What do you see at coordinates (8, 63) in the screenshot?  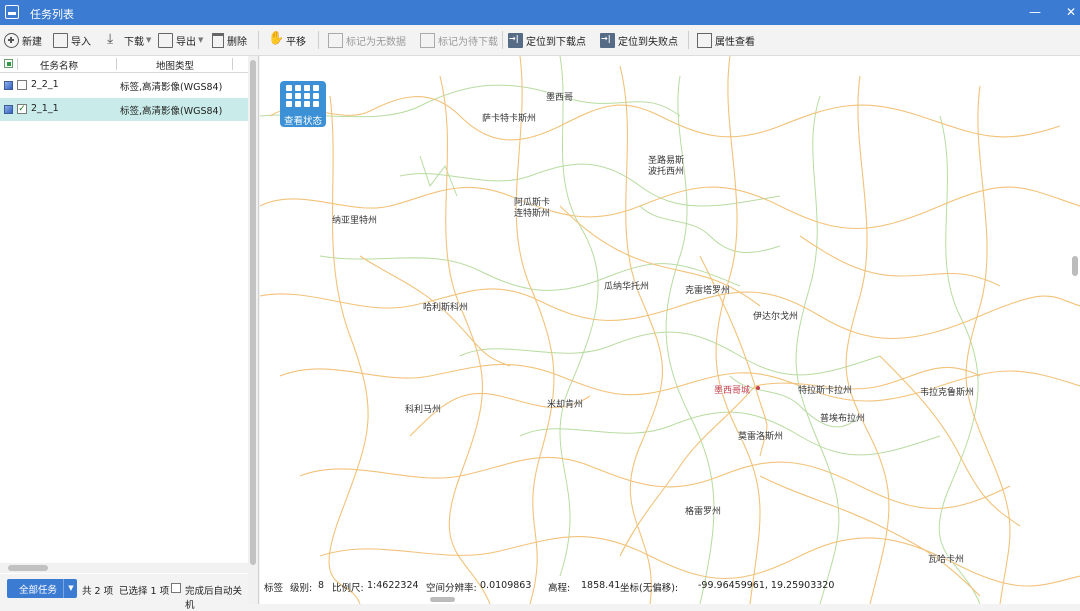 I see `select-all-checkbox` at bounding box center [8, 63].